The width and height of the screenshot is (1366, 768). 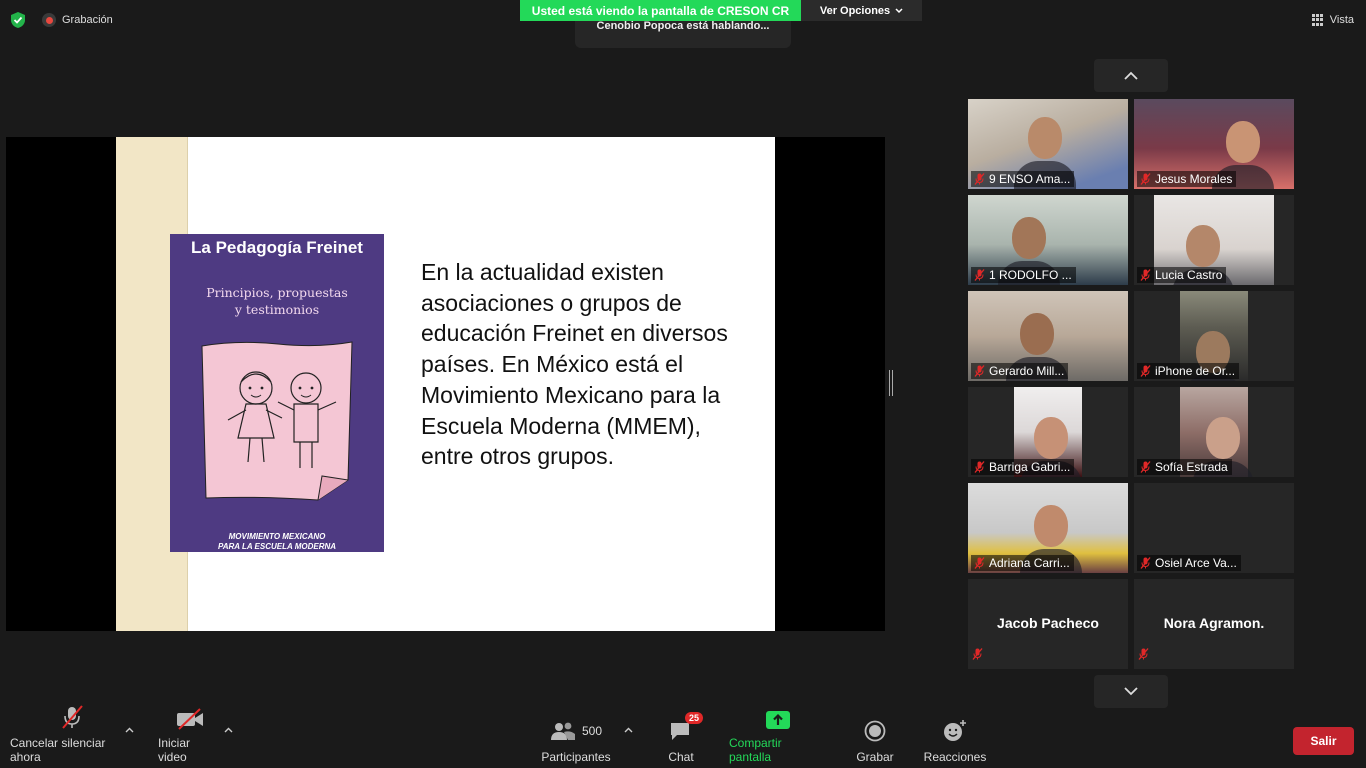 I want to click on share-screen-icon, so click(x=778, y=720).